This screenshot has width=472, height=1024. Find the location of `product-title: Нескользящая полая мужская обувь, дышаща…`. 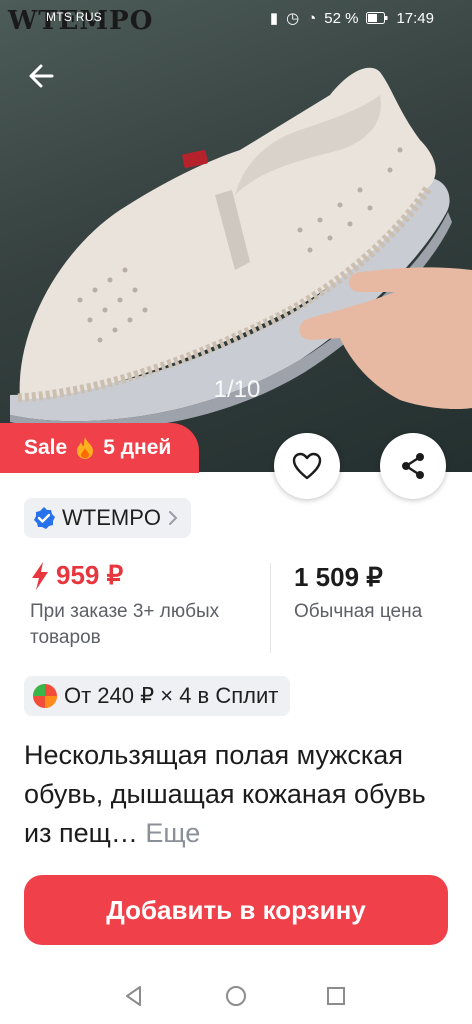

product-title: Нескользящая полая мужская обувь, дышаща… is located at coordinates (225, 794).